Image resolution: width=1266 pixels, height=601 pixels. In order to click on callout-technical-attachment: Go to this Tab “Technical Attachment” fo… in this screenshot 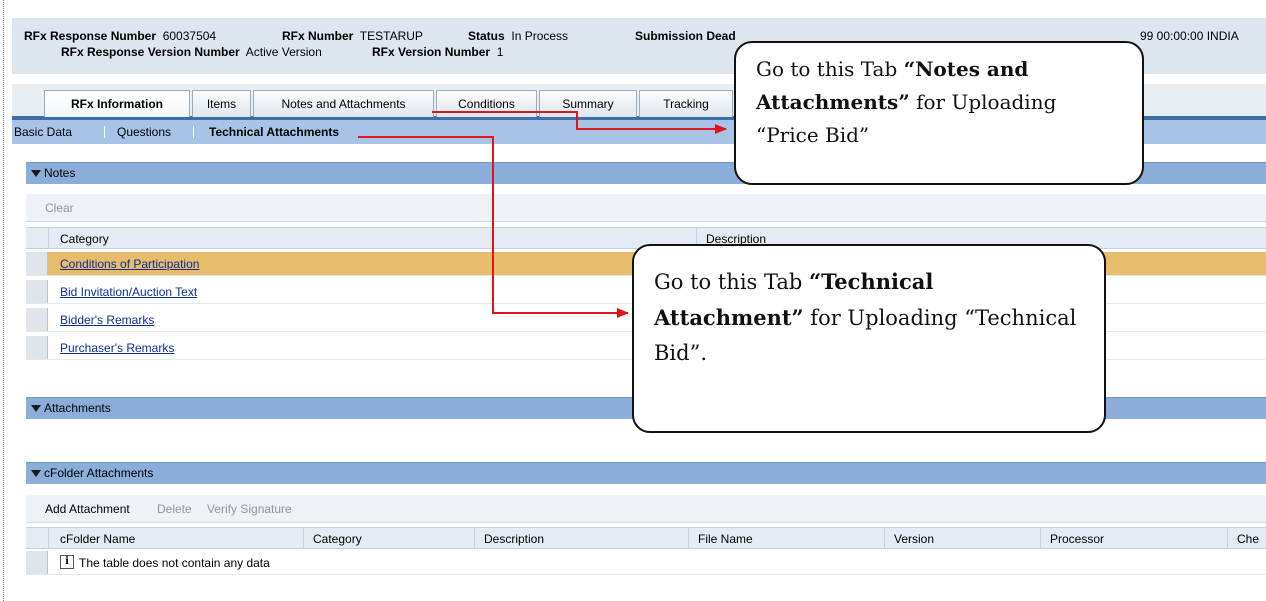, I will do `click(869, 338)`.